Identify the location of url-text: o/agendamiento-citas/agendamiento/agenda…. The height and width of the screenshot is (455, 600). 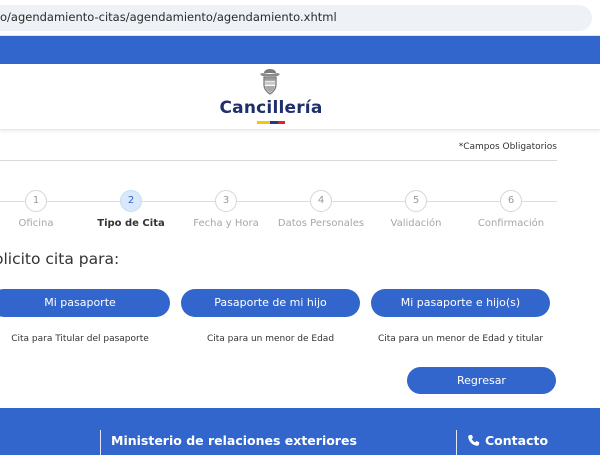
(168, 17).